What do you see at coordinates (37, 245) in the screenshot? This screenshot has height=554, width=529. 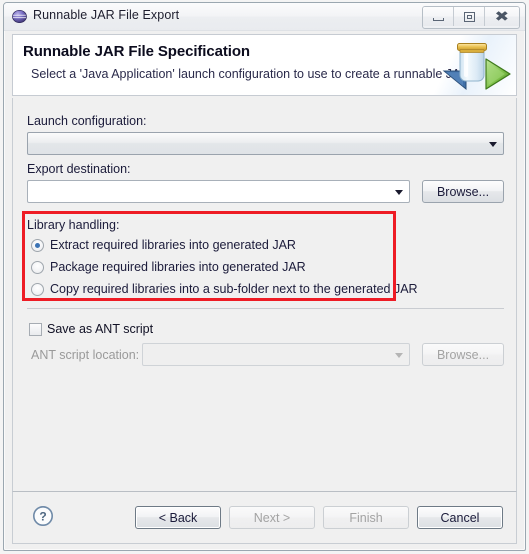 I see `radio-indicator-selected` at bounding box center [37, 245].